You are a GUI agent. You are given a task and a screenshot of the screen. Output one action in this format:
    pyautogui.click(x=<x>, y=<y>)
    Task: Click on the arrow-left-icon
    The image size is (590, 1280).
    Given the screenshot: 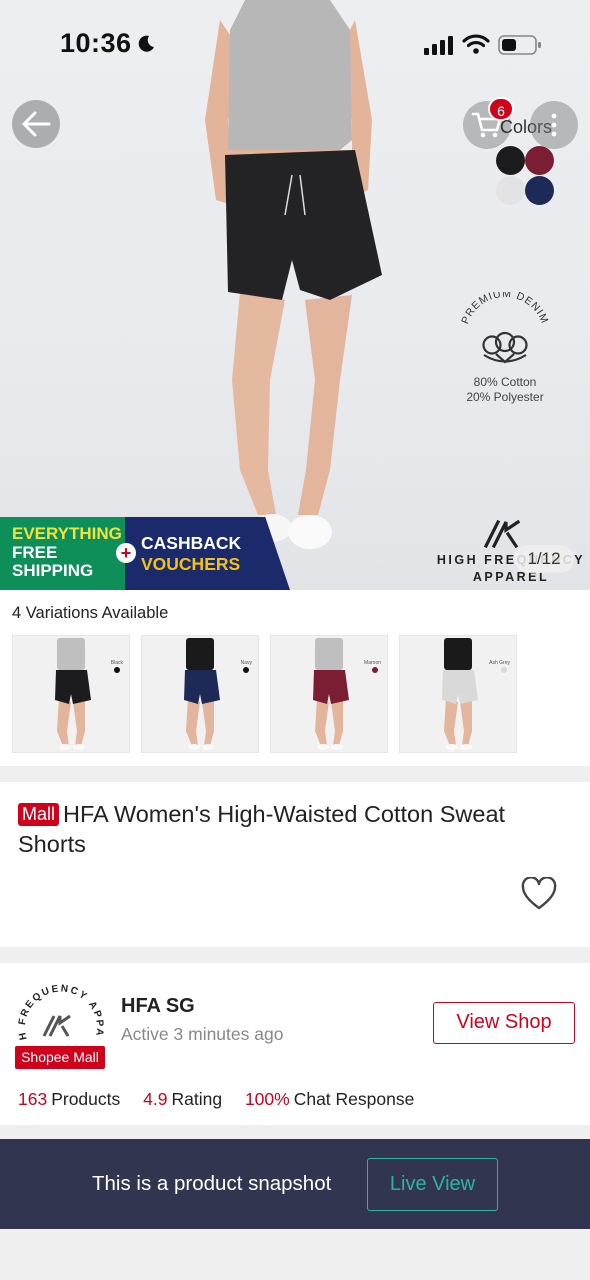 What is the action you would take?
    pyautogui.click(x=36, y=124)
    